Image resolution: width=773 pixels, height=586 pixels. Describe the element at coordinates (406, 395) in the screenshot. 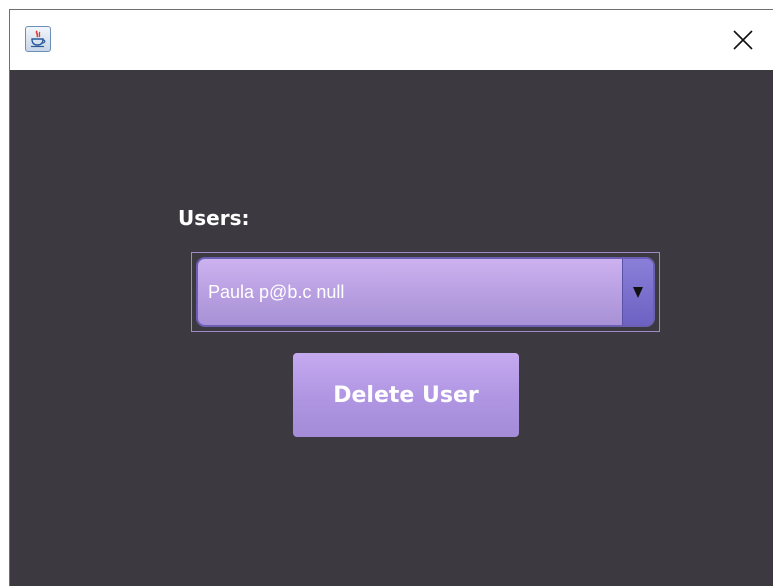

I see `delete-user-button: Delete User` at that location.